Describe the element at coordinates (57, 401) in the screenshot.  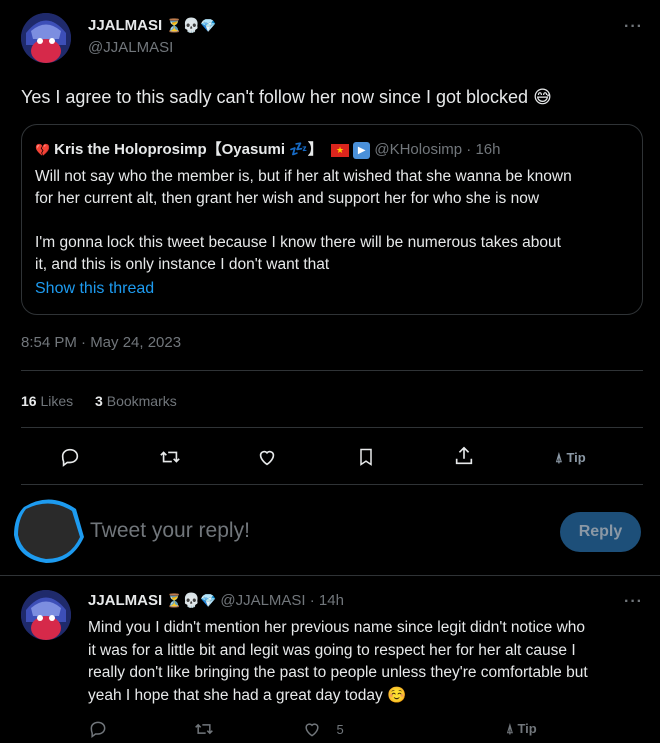
I see `likes-label: Likes` at that location.